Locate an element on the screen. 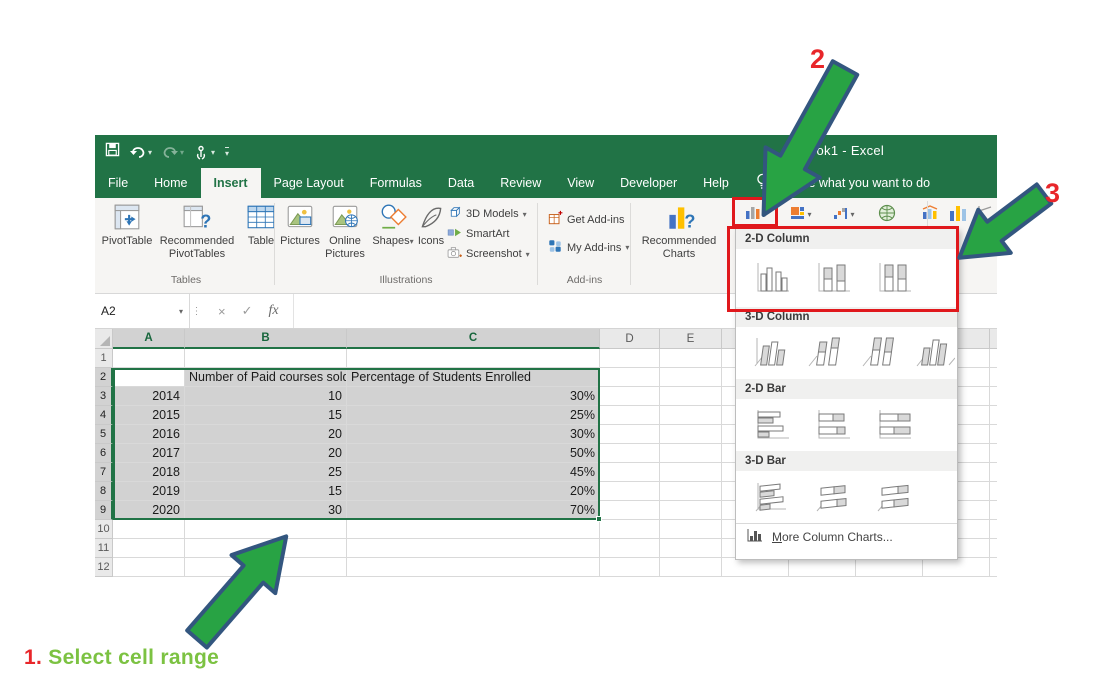  insert-waterfall-chart-button: ▾ is located at coordinates (844, 214).